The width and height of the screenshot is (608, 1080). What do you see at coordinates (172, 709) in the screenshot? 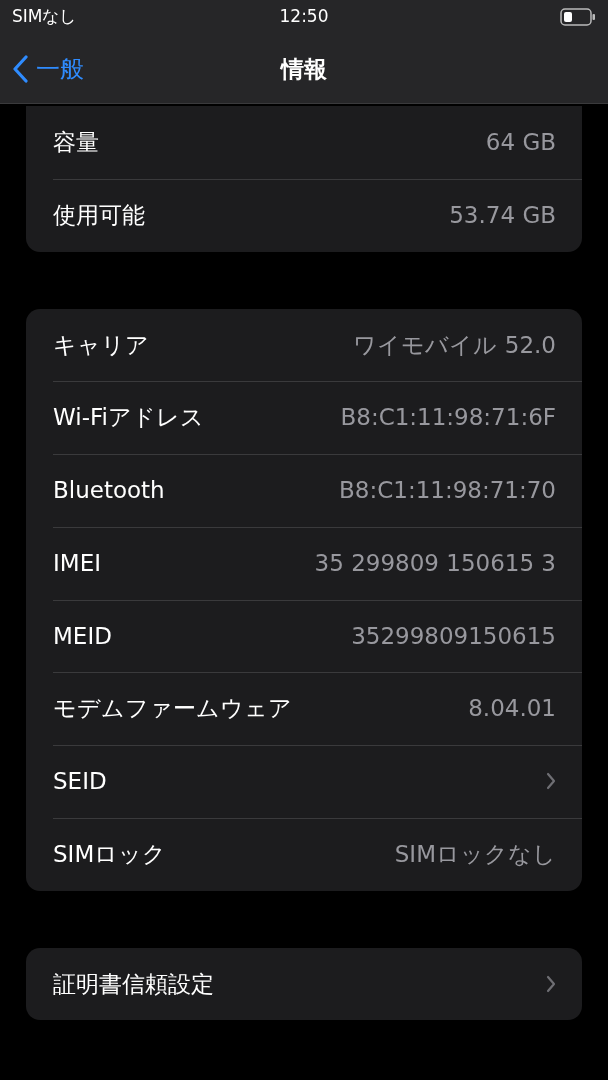
I see `row-label: モデムファームウェア` at bounding box center [172, 709].